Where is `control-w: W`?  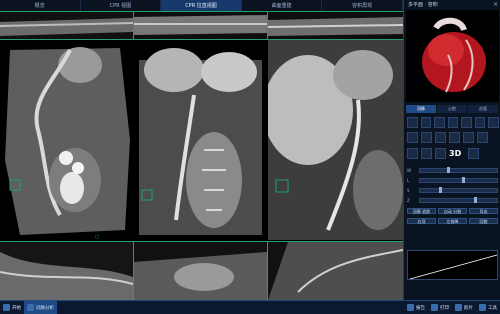
control-w: W is located at coordinates (452, 170).